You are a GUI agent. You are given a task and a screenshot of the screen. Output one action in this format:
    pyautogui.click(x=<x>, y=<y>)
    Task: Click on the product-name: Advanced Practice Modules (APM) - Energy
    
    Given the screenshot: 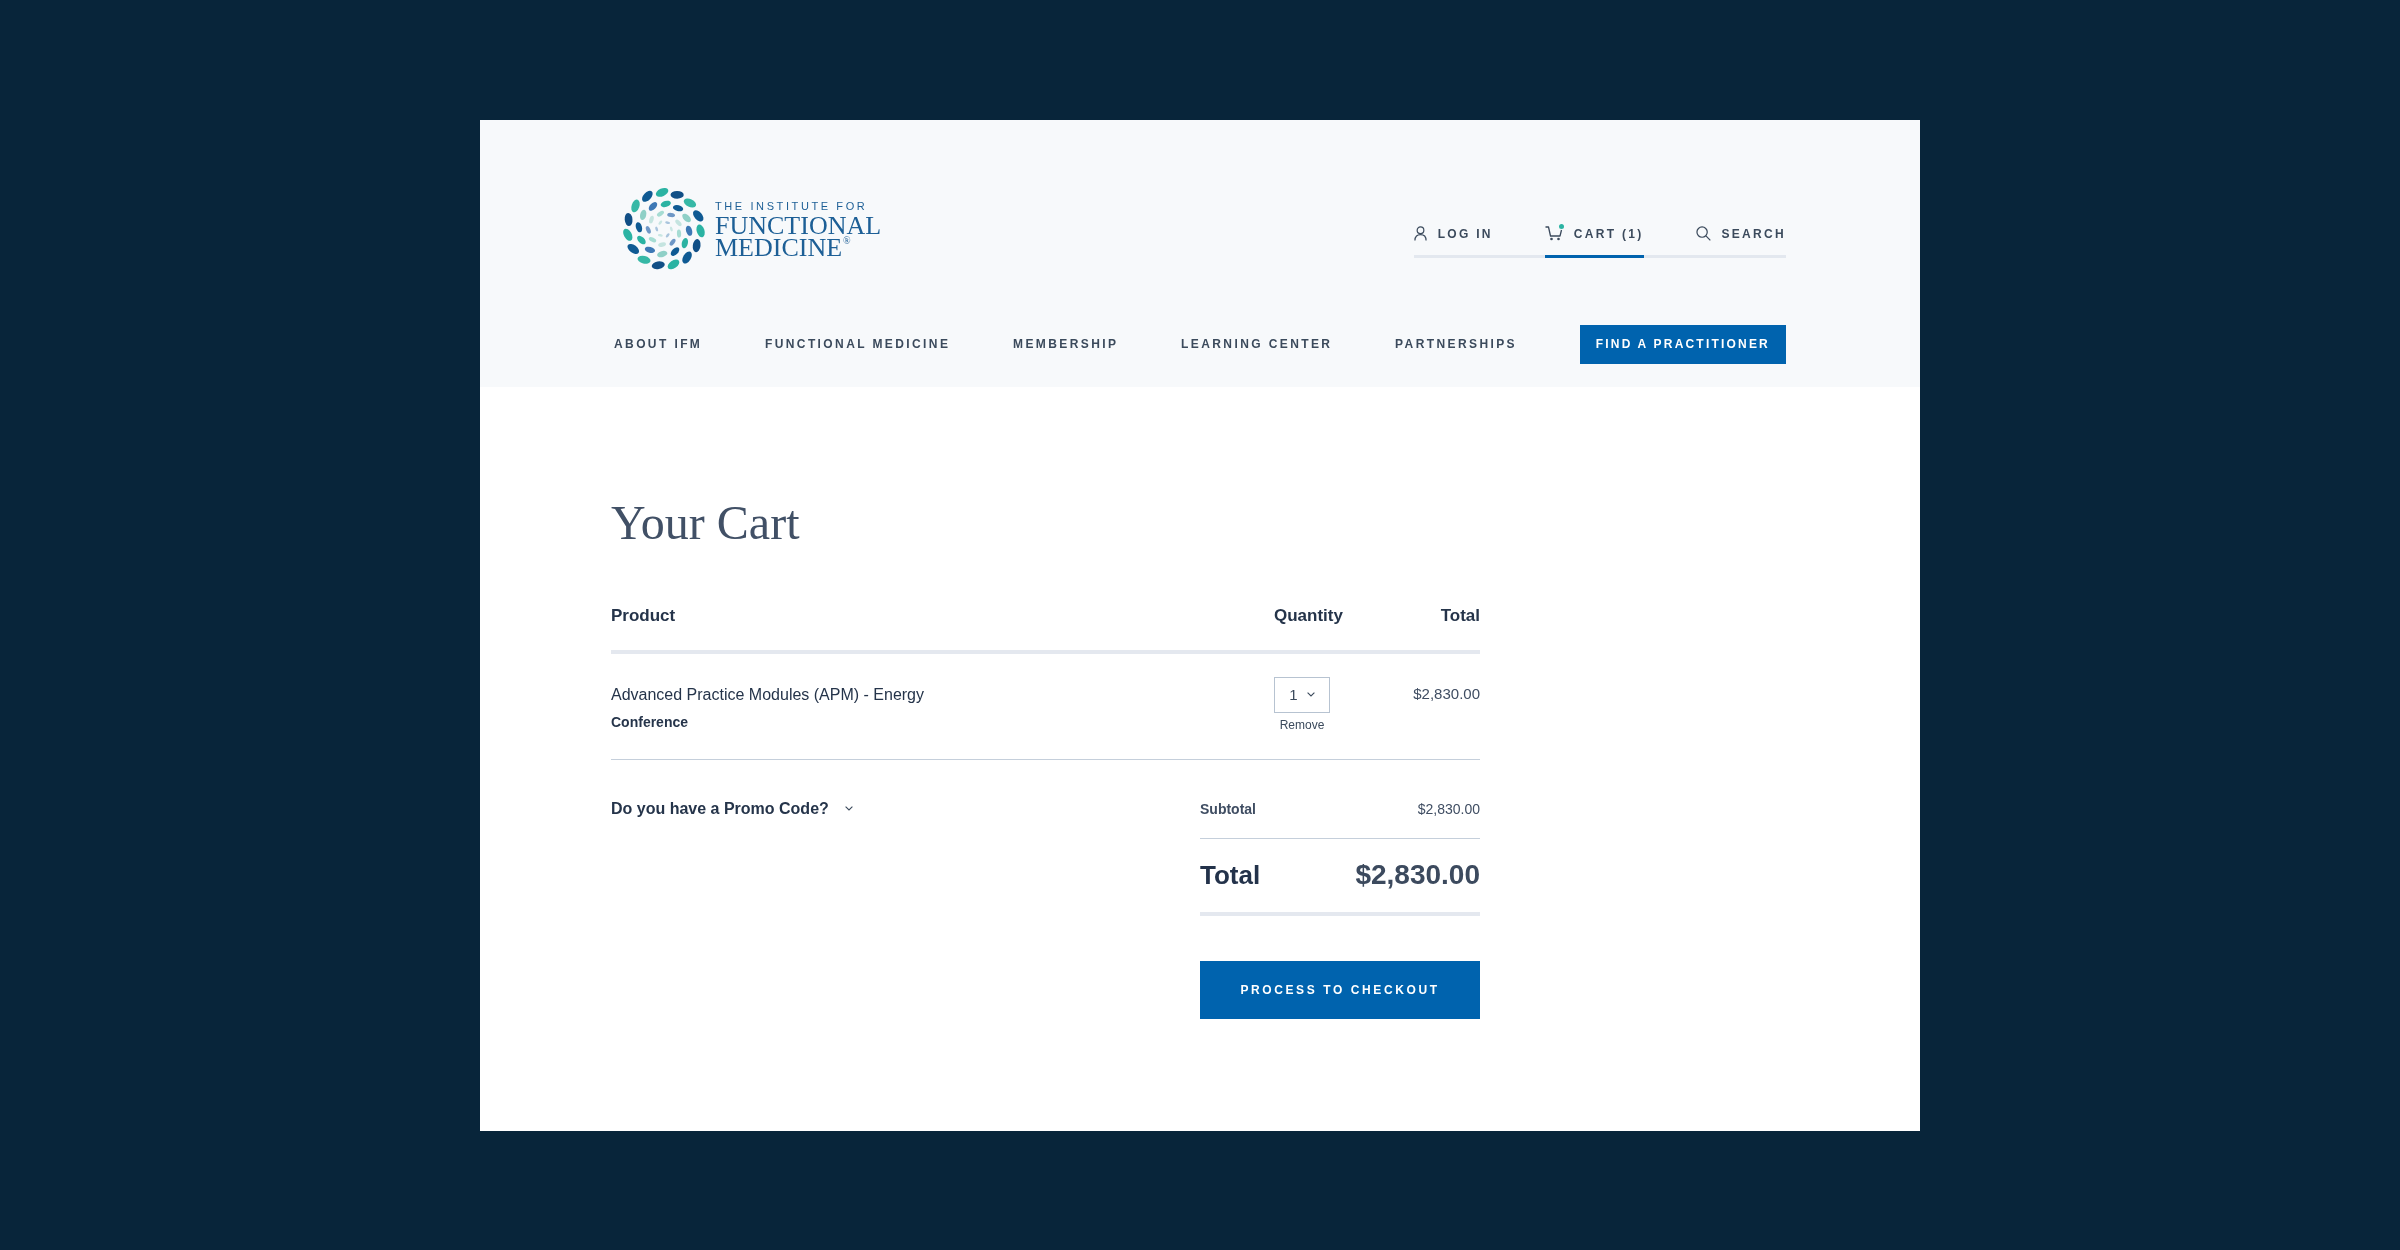 What is the action you would take?
    pyautogui.click(x=767, y=694)
    